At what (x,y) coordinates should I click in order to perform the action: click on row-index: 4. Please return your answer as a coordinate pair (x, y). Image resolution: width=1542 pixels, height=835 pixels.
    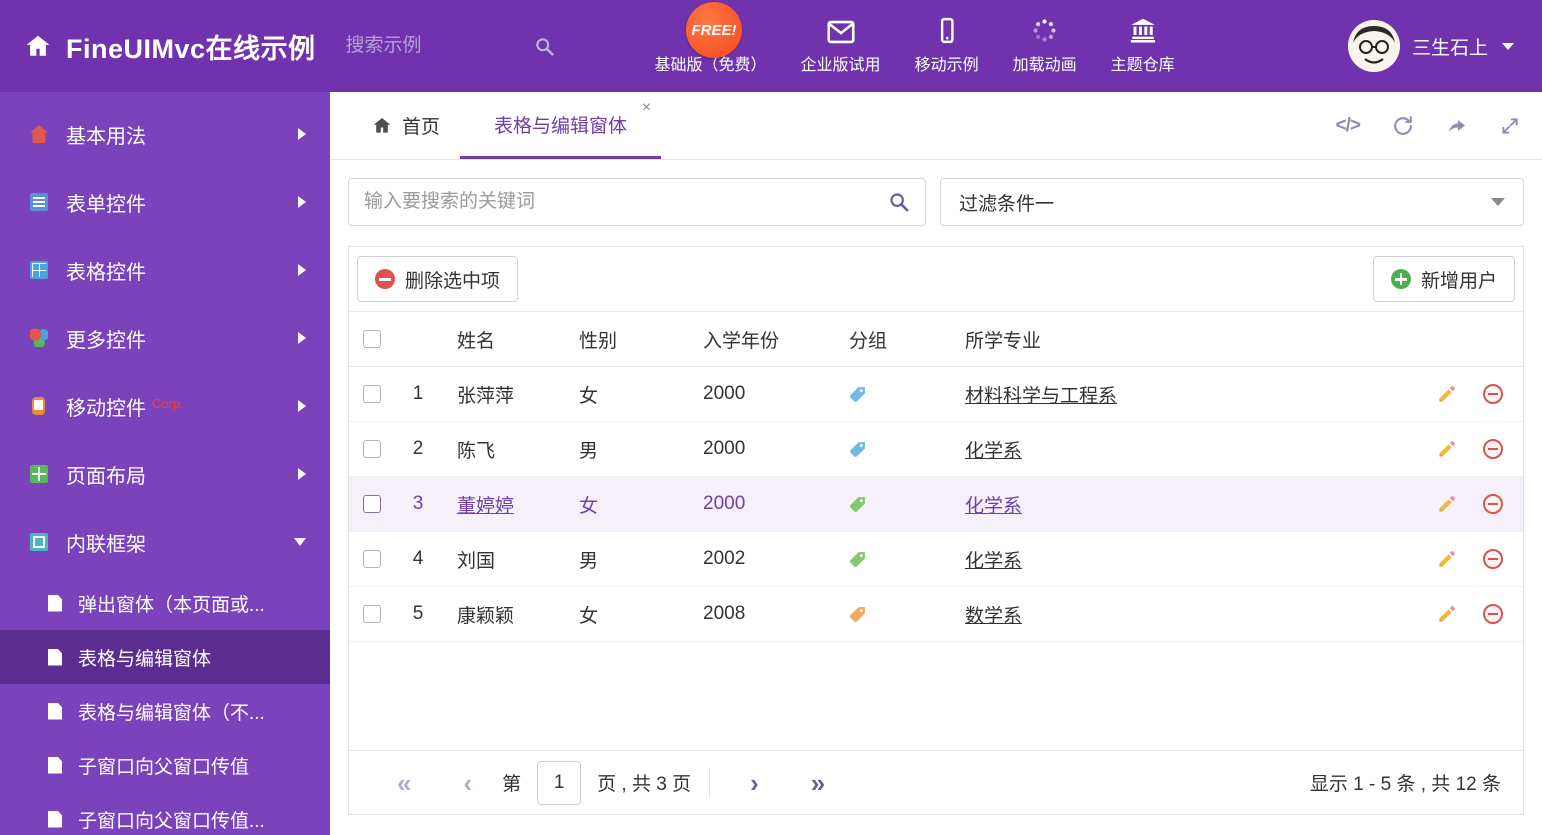
    Looking at the image, I should click on (418, 558).